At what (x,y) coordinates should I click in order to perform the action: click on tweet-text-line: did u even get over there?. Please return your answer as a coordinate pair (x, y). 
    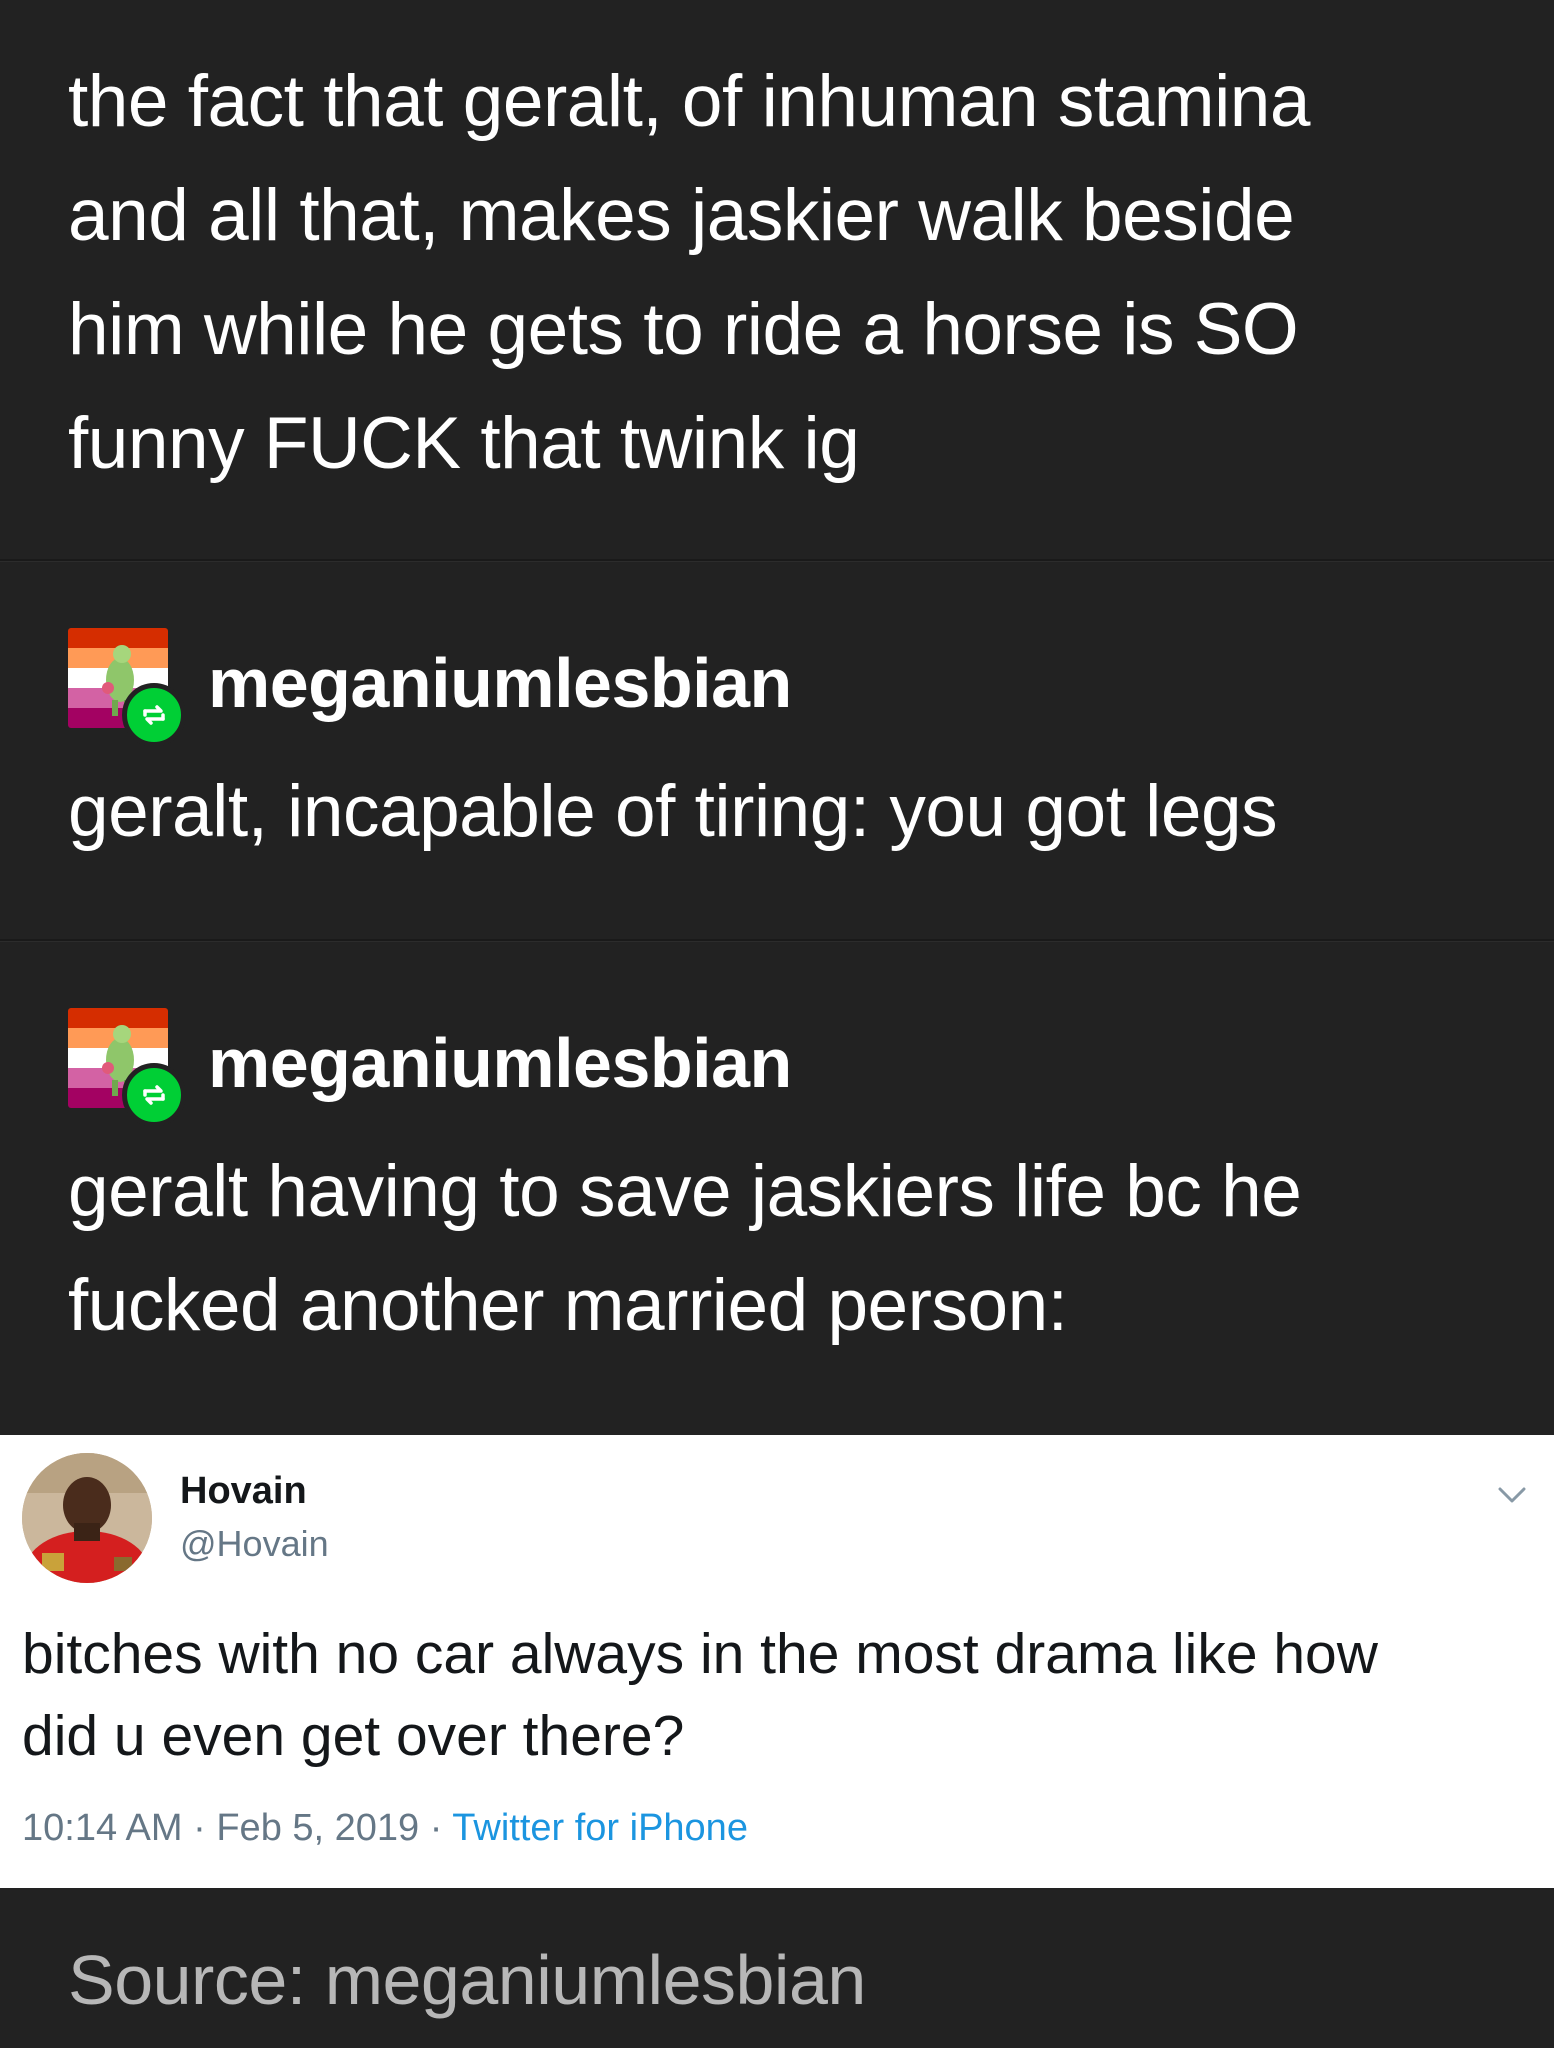
    Looking at the image, I should click on (353, 1736).